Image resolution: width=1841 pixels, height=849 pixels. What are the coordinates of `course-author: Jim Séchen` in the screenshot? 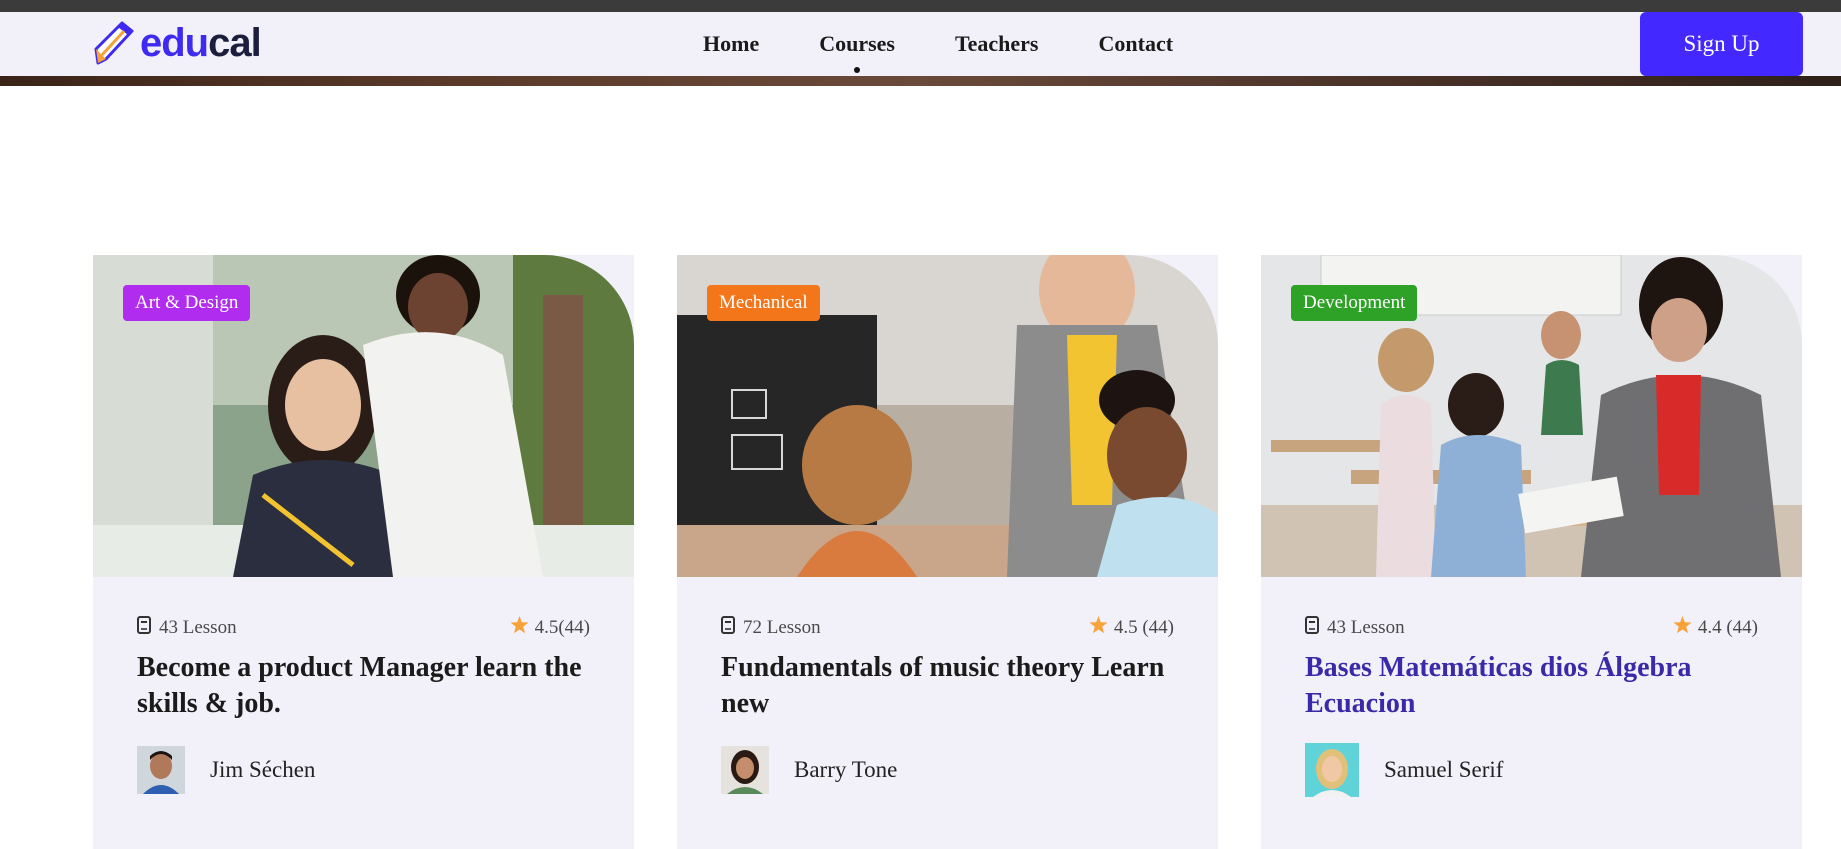 It's located at (226, 770).